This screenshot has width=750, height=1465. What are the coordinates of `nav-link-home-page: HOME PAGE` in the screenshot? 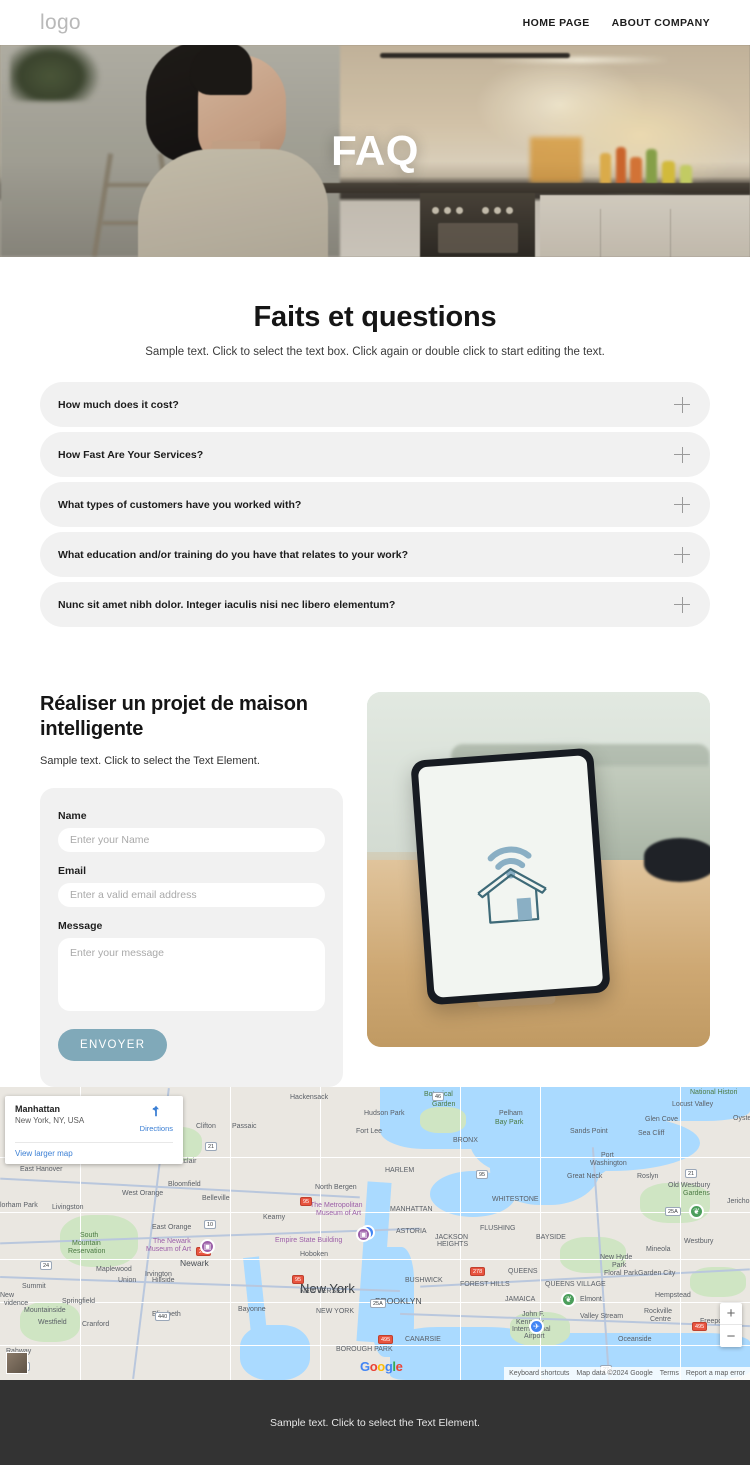 It's located at (556, 23).